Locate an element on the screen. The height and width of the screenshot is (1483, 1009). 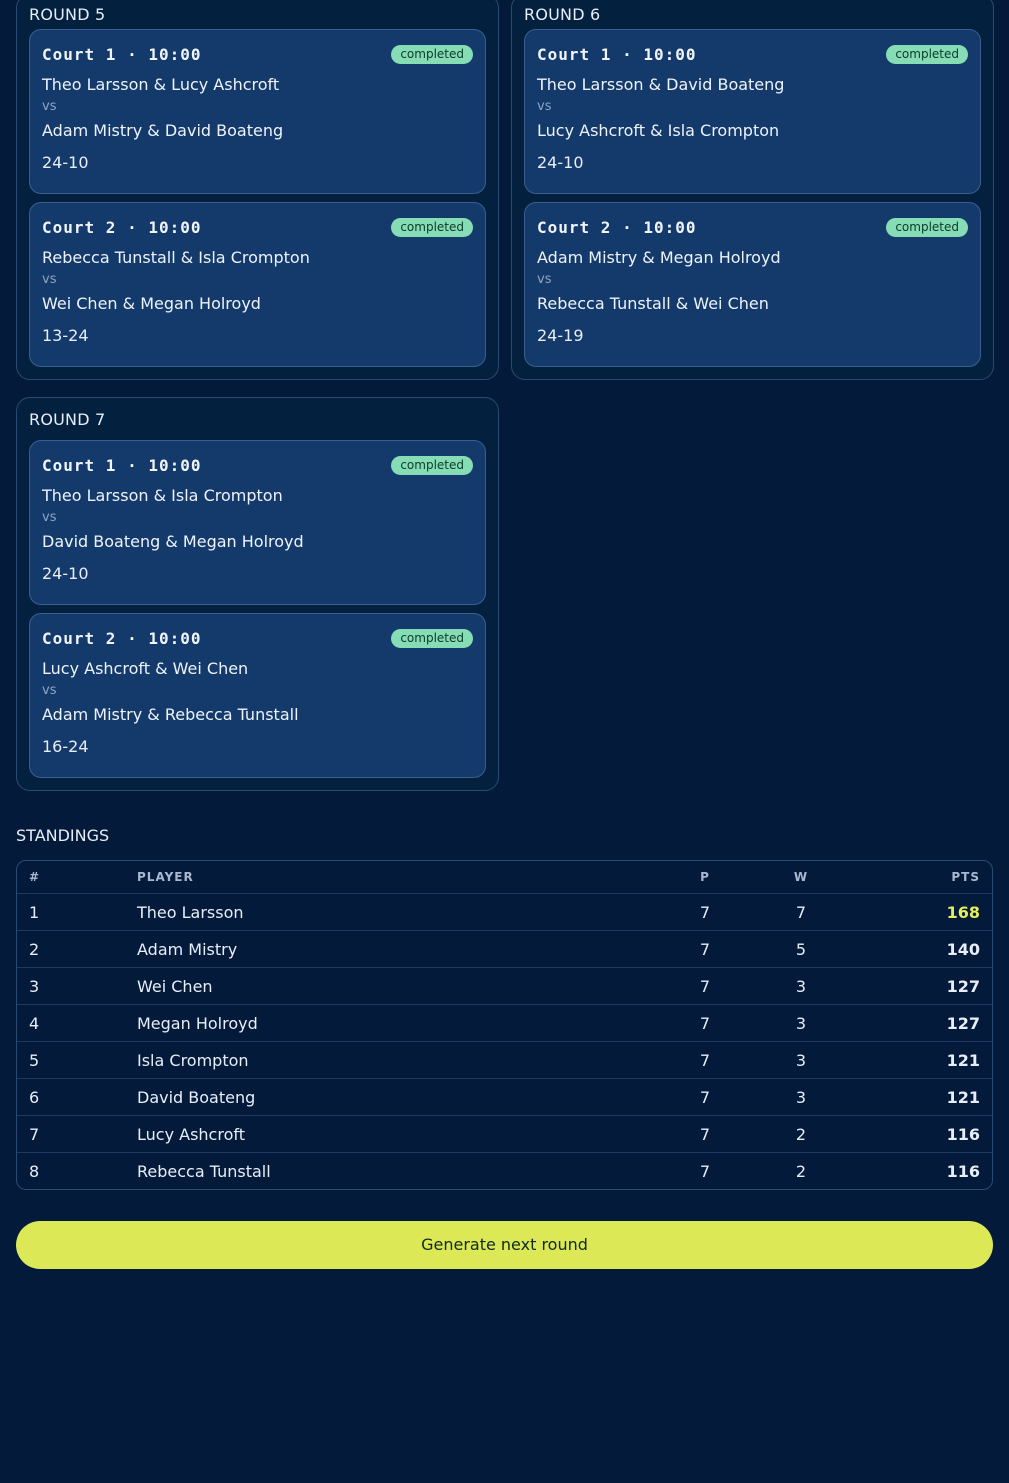
standings-title: STANDINGS is located at coordinates (63, 835).